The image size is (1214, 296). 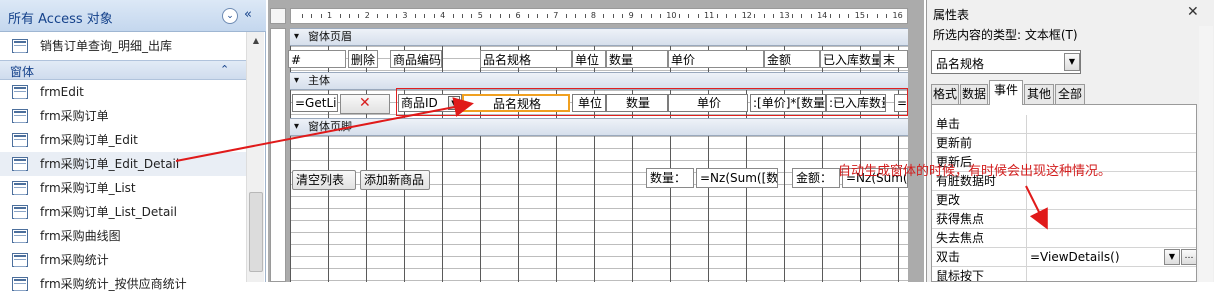 What do you see at coordinates (631, 15) in the screenshot?
I see `ruler-tick-label: 9` at bounding box center [631, 15].